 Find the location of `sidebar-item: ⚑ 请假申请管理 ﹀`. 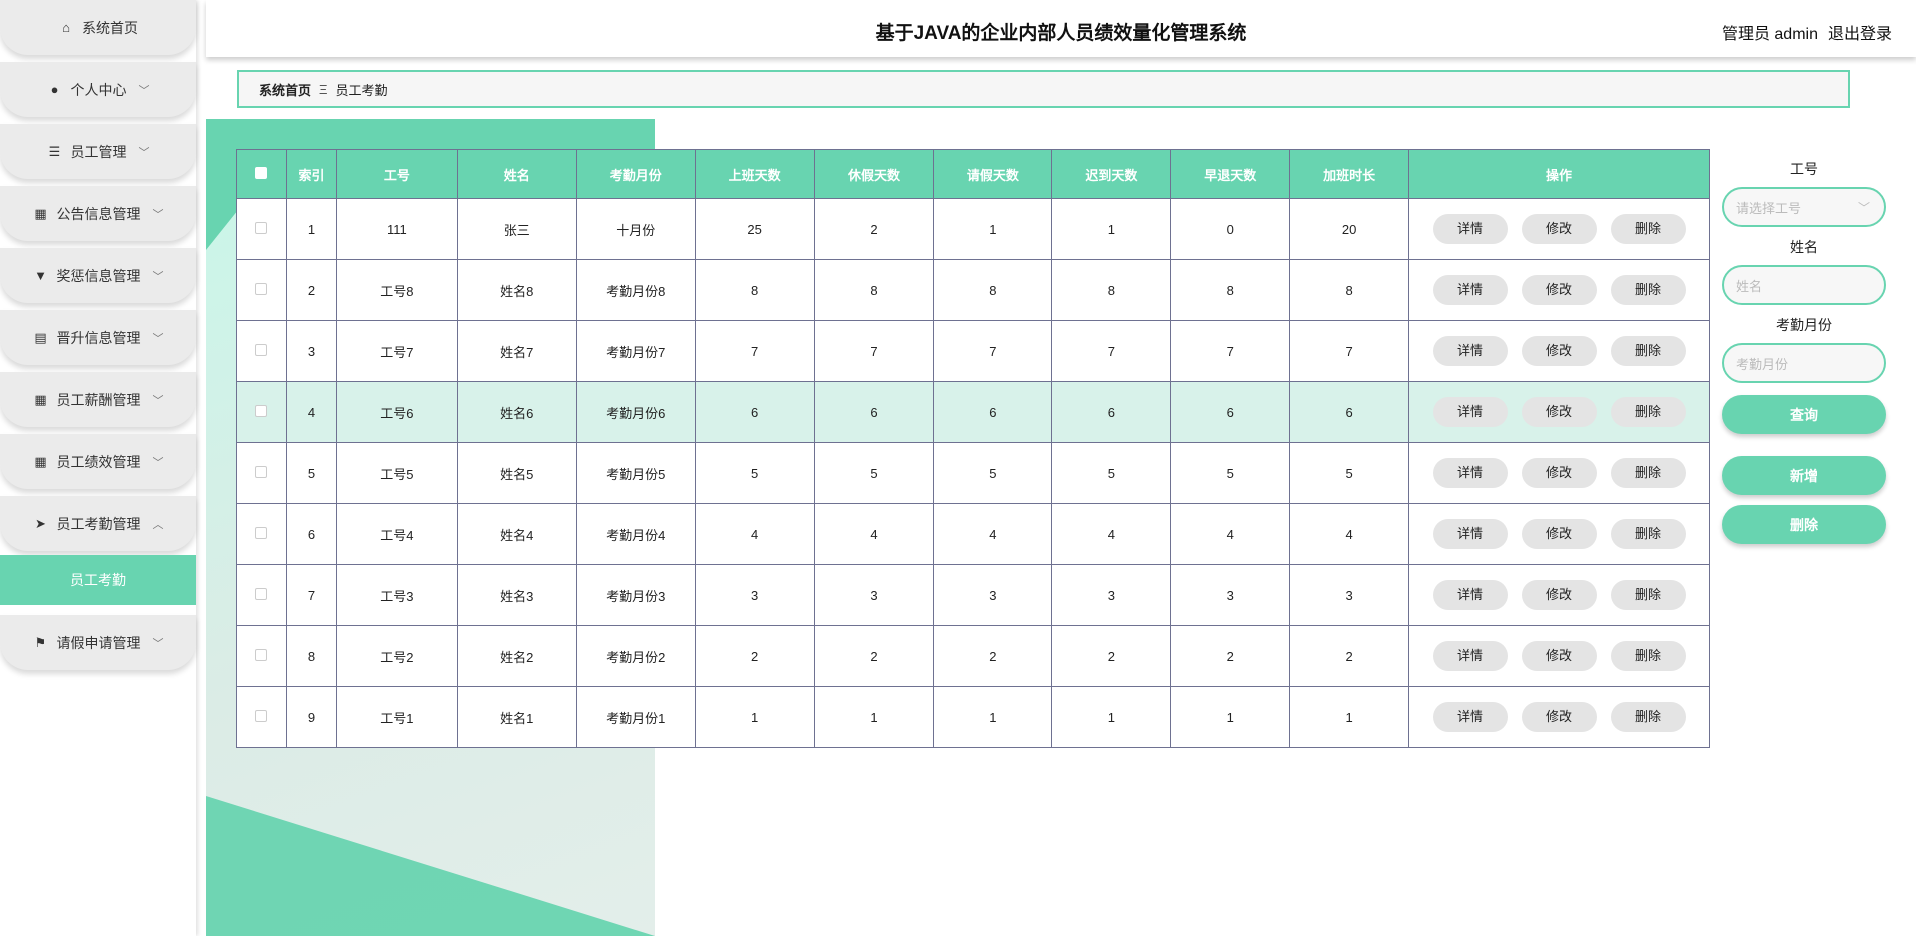

sidebar-item: ⚑ 请假申请管理 ﹀ is located at coordinates (98, 642).